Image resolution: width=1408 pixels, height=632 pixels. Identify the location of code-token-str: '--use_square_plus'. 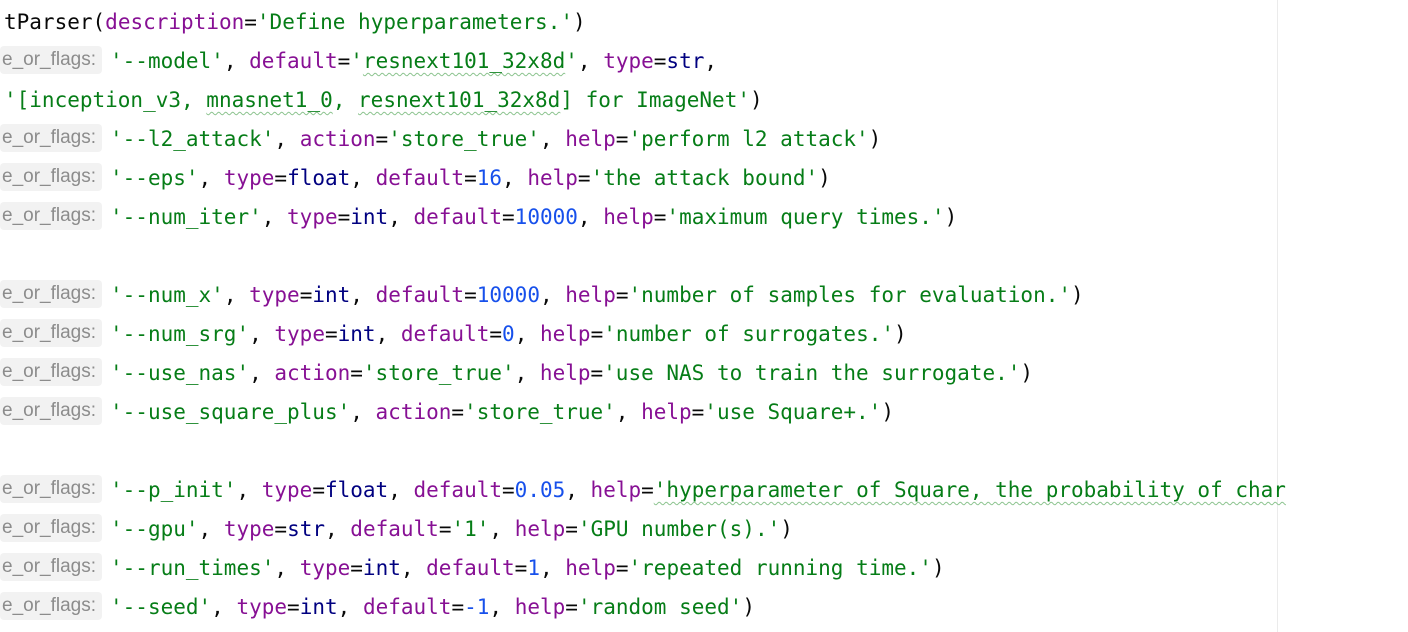
(230, 412).